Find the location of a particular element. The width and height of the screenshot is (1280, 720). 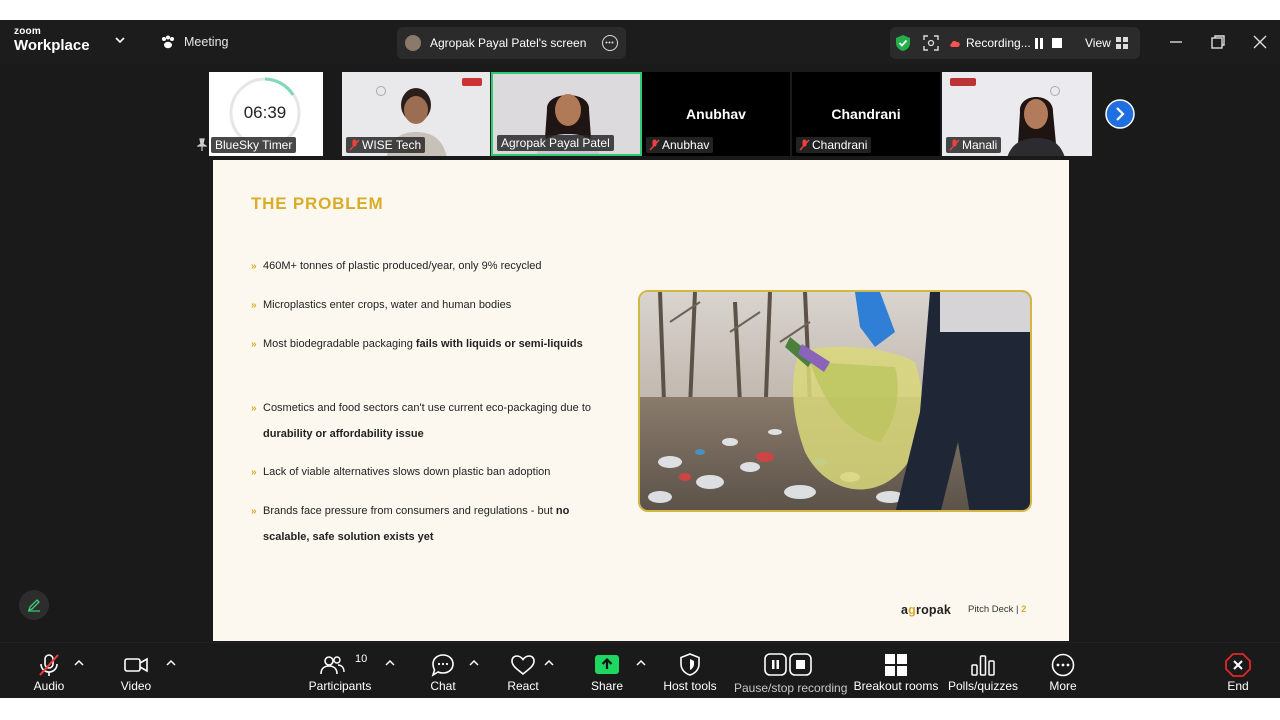

participant-display-name: Chandrani is located at coordinates (866, 114).